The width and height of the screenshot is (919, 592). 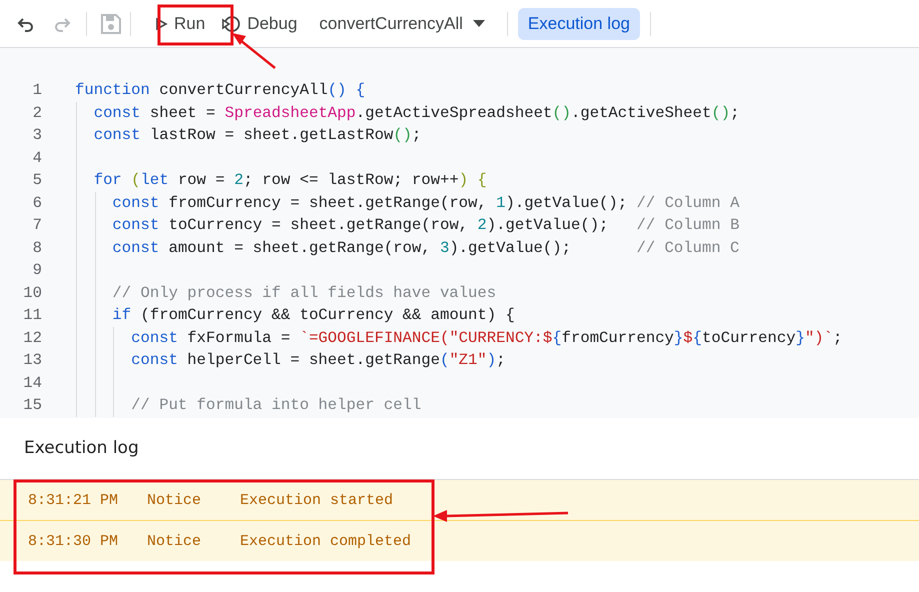 I want to click on arrow, so click(x=254, y=51).